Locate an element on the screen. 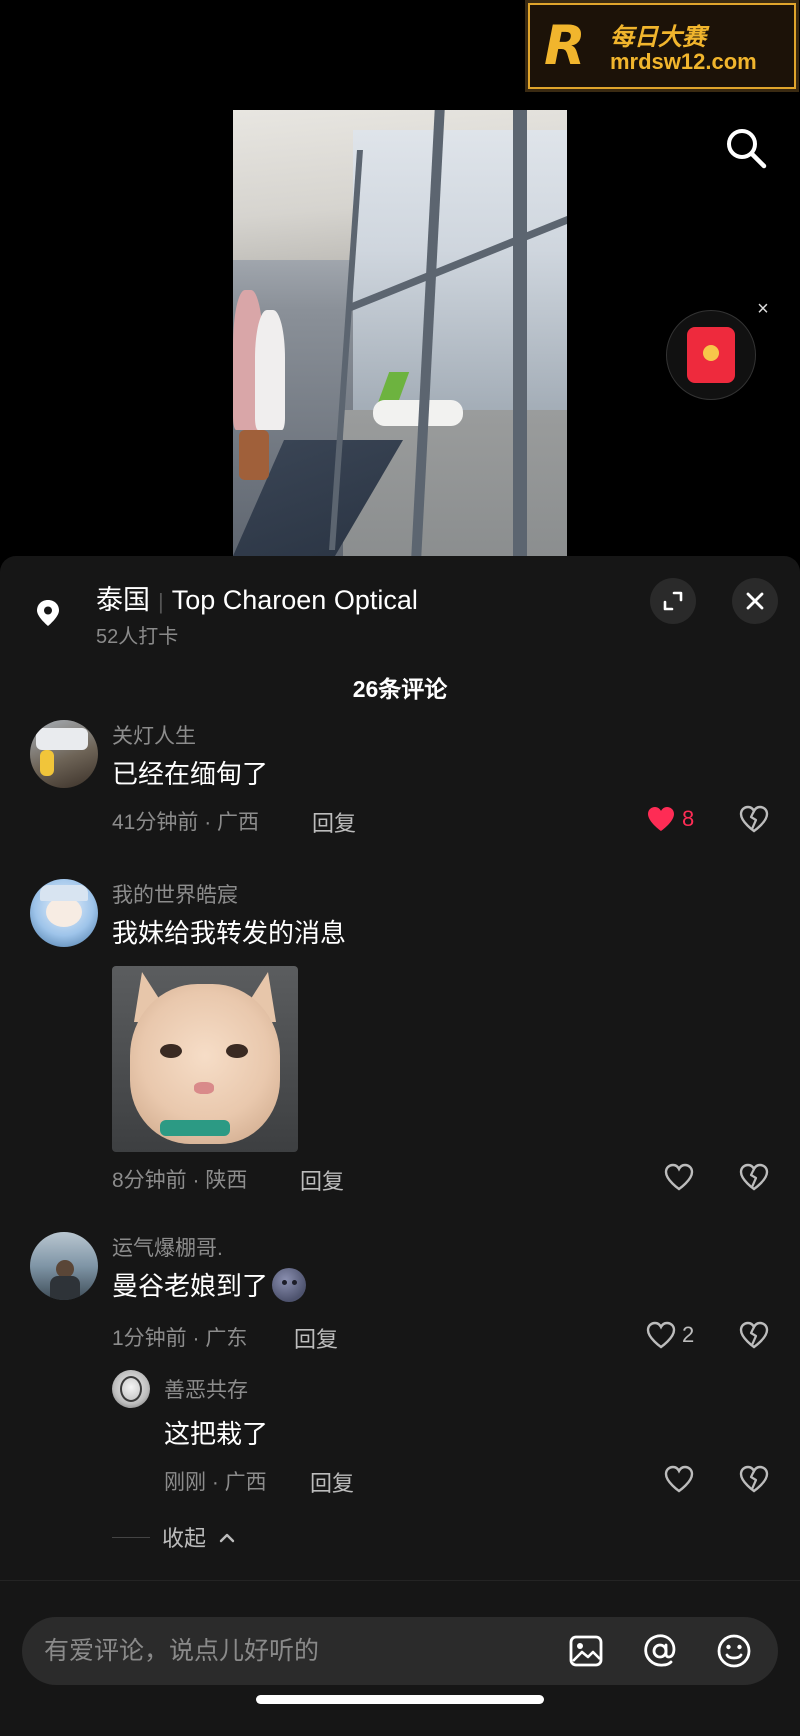 The image size is (800, 1736). like-button: 2 is located at coordinates (670, 1335).